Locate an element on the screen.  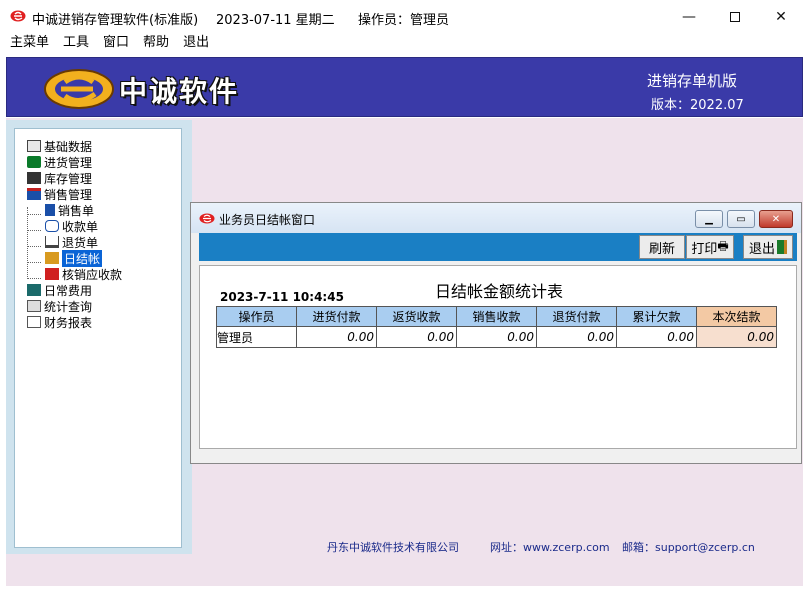
minimize-icon: ▁ is located at coordinates (709, 219).